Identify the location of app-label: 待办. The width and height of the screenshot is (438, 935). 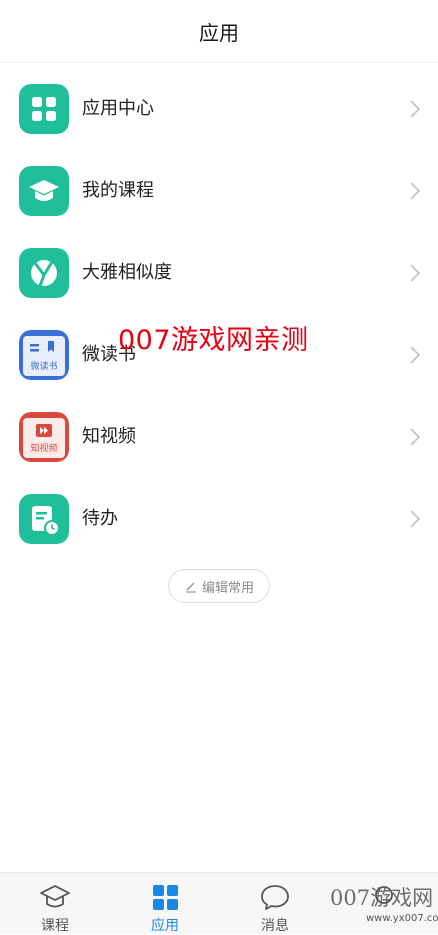
(100, 518).